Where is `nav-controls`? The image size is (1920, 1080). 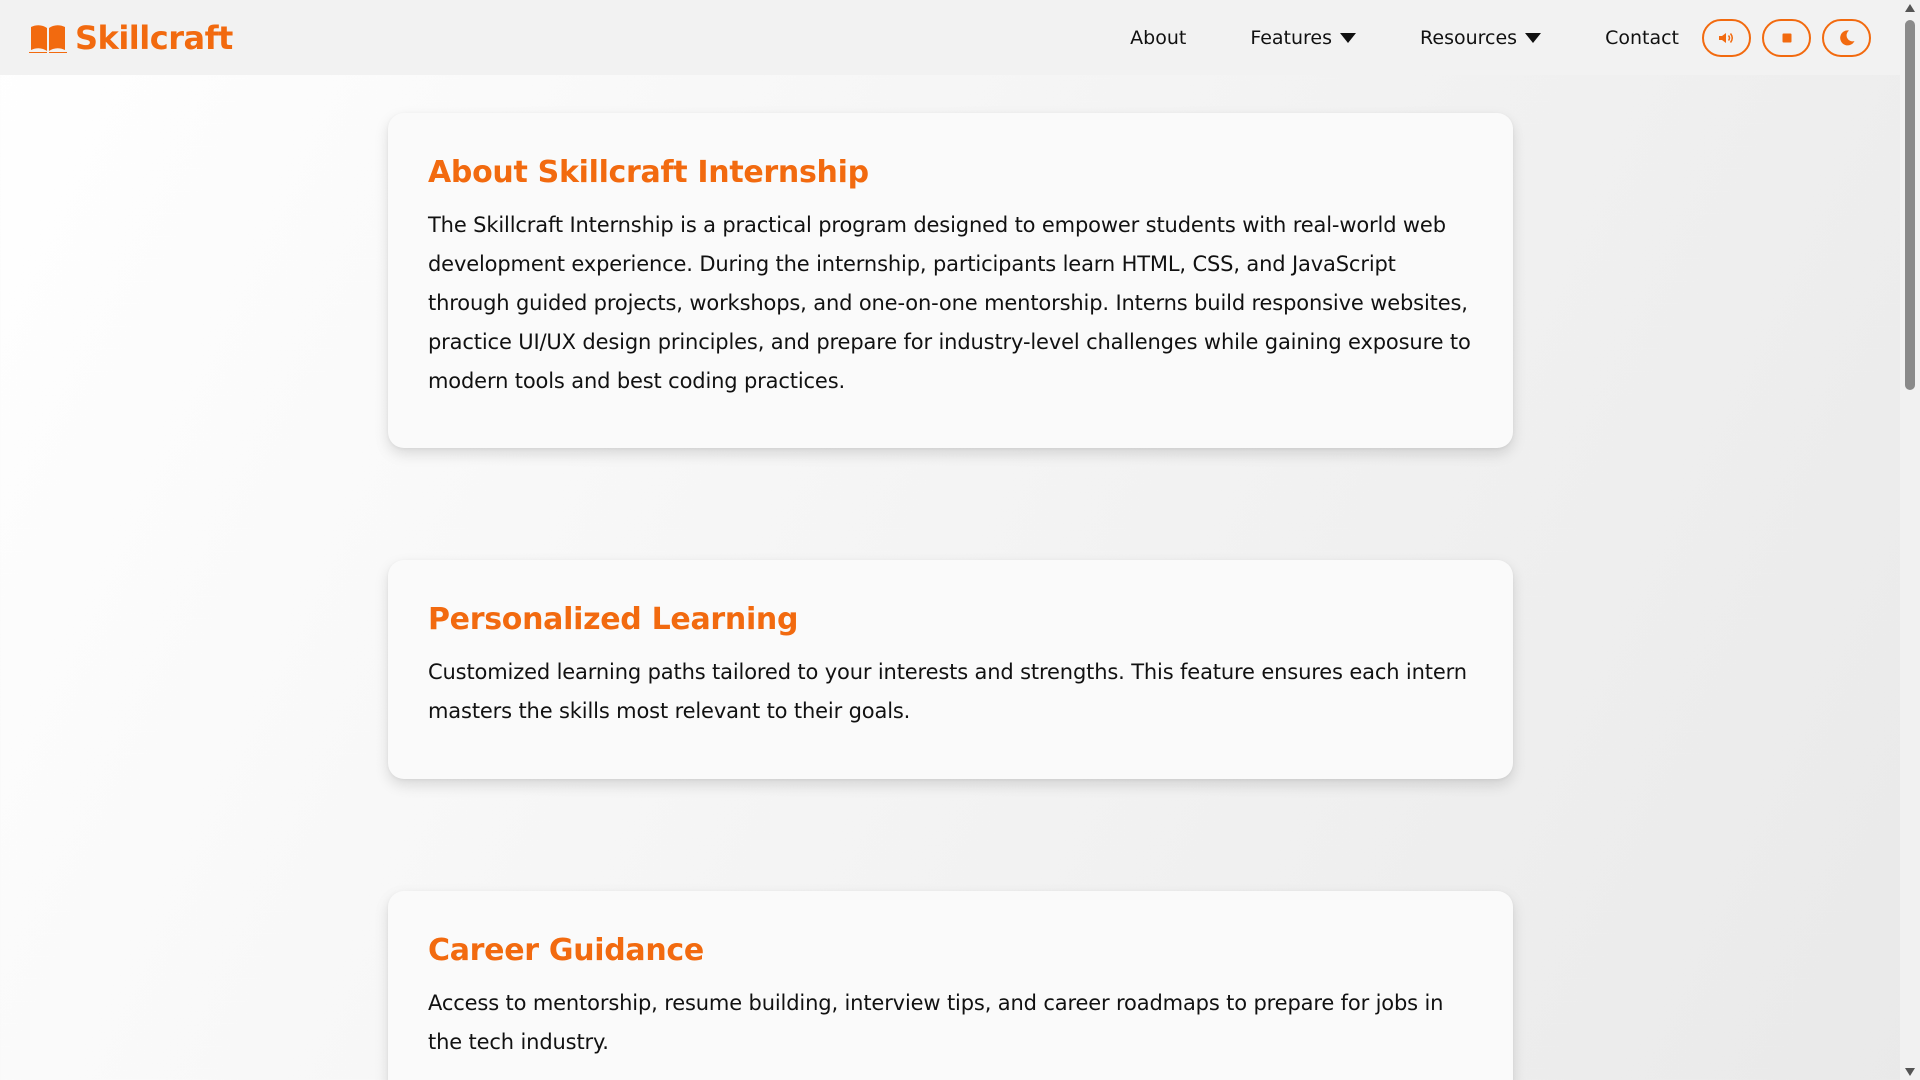
nav-controls is located at coordinates (1781, 37).